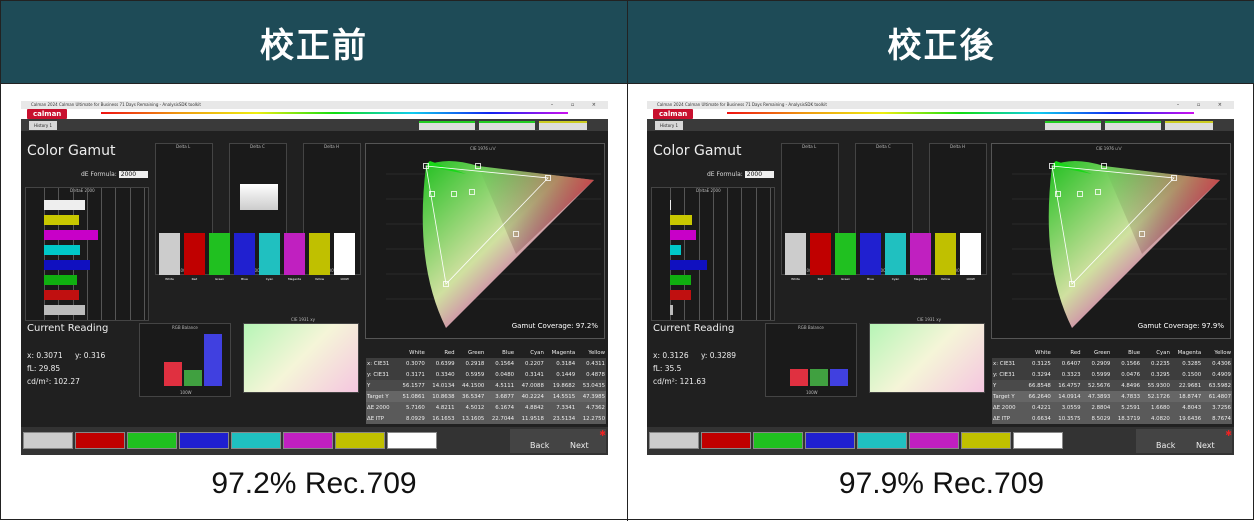 The image size is (1254, 521). Describe the element at coordinates (440, 385) in the screenshot. I see `table-cell: 14.0134` at that location.